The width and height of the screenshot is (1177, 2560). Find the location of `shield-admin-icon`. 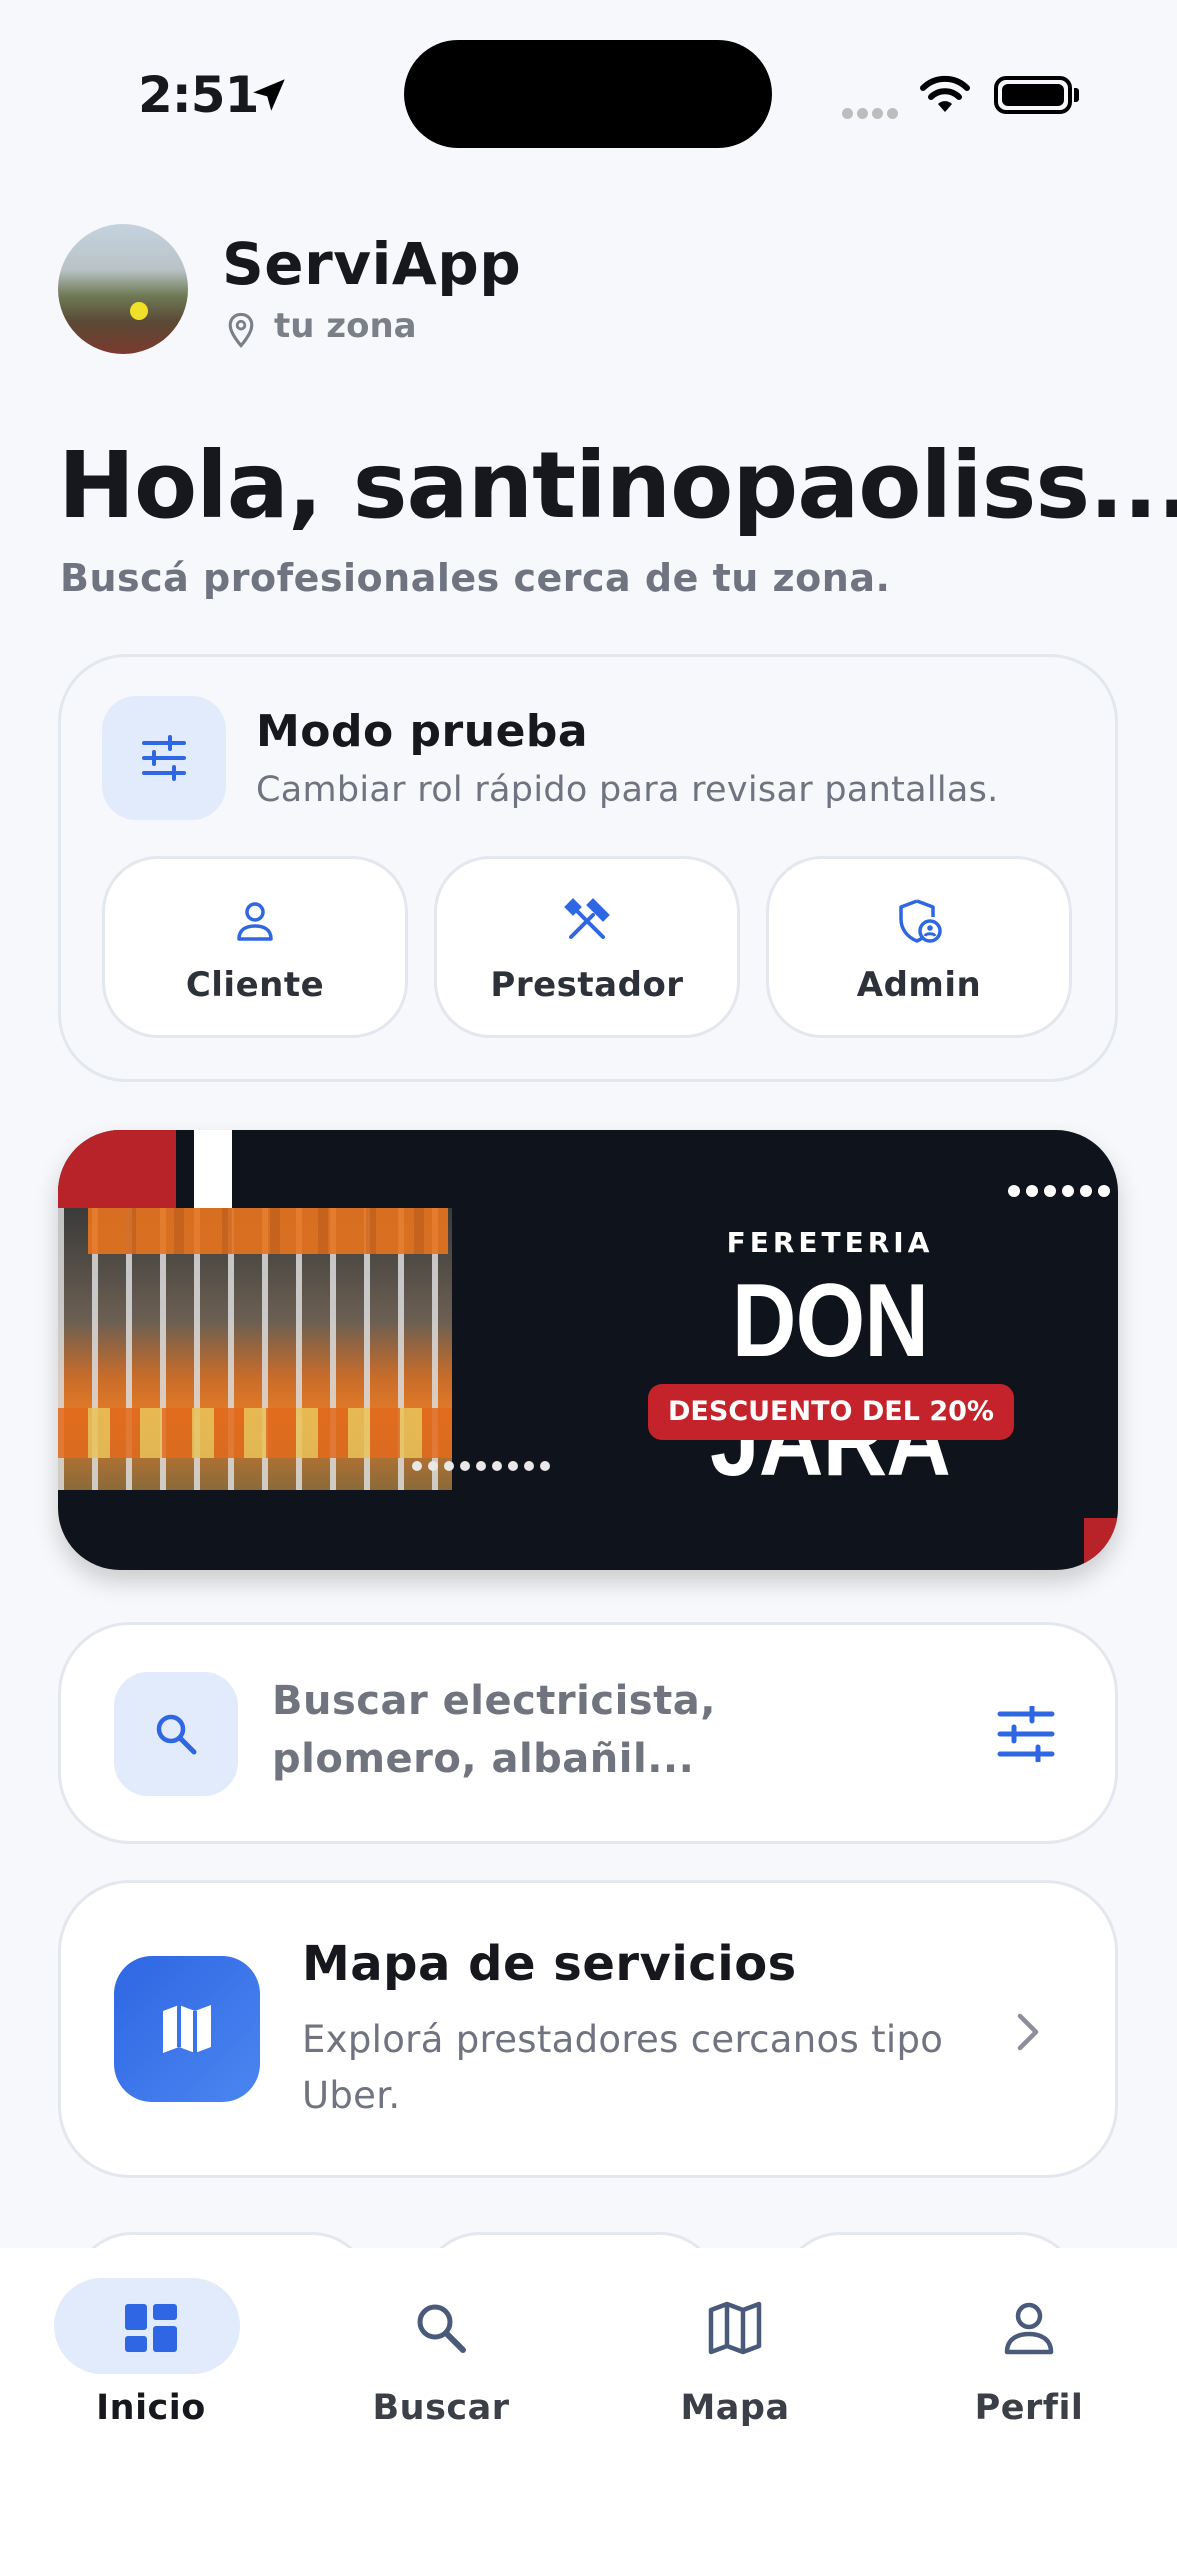

shield-admin-icon is located at coordinates (920, 921).